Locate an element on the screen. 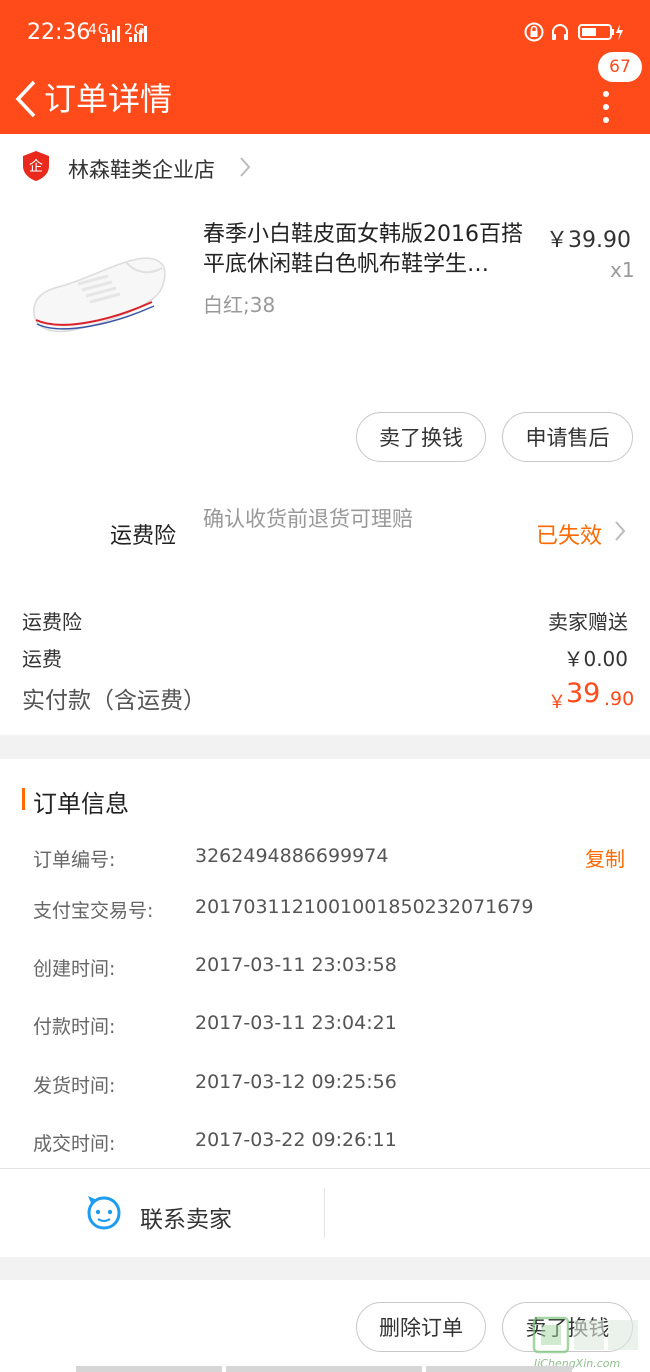  delete-order-button: 删除订单 is located at coordinates (421, 1327).